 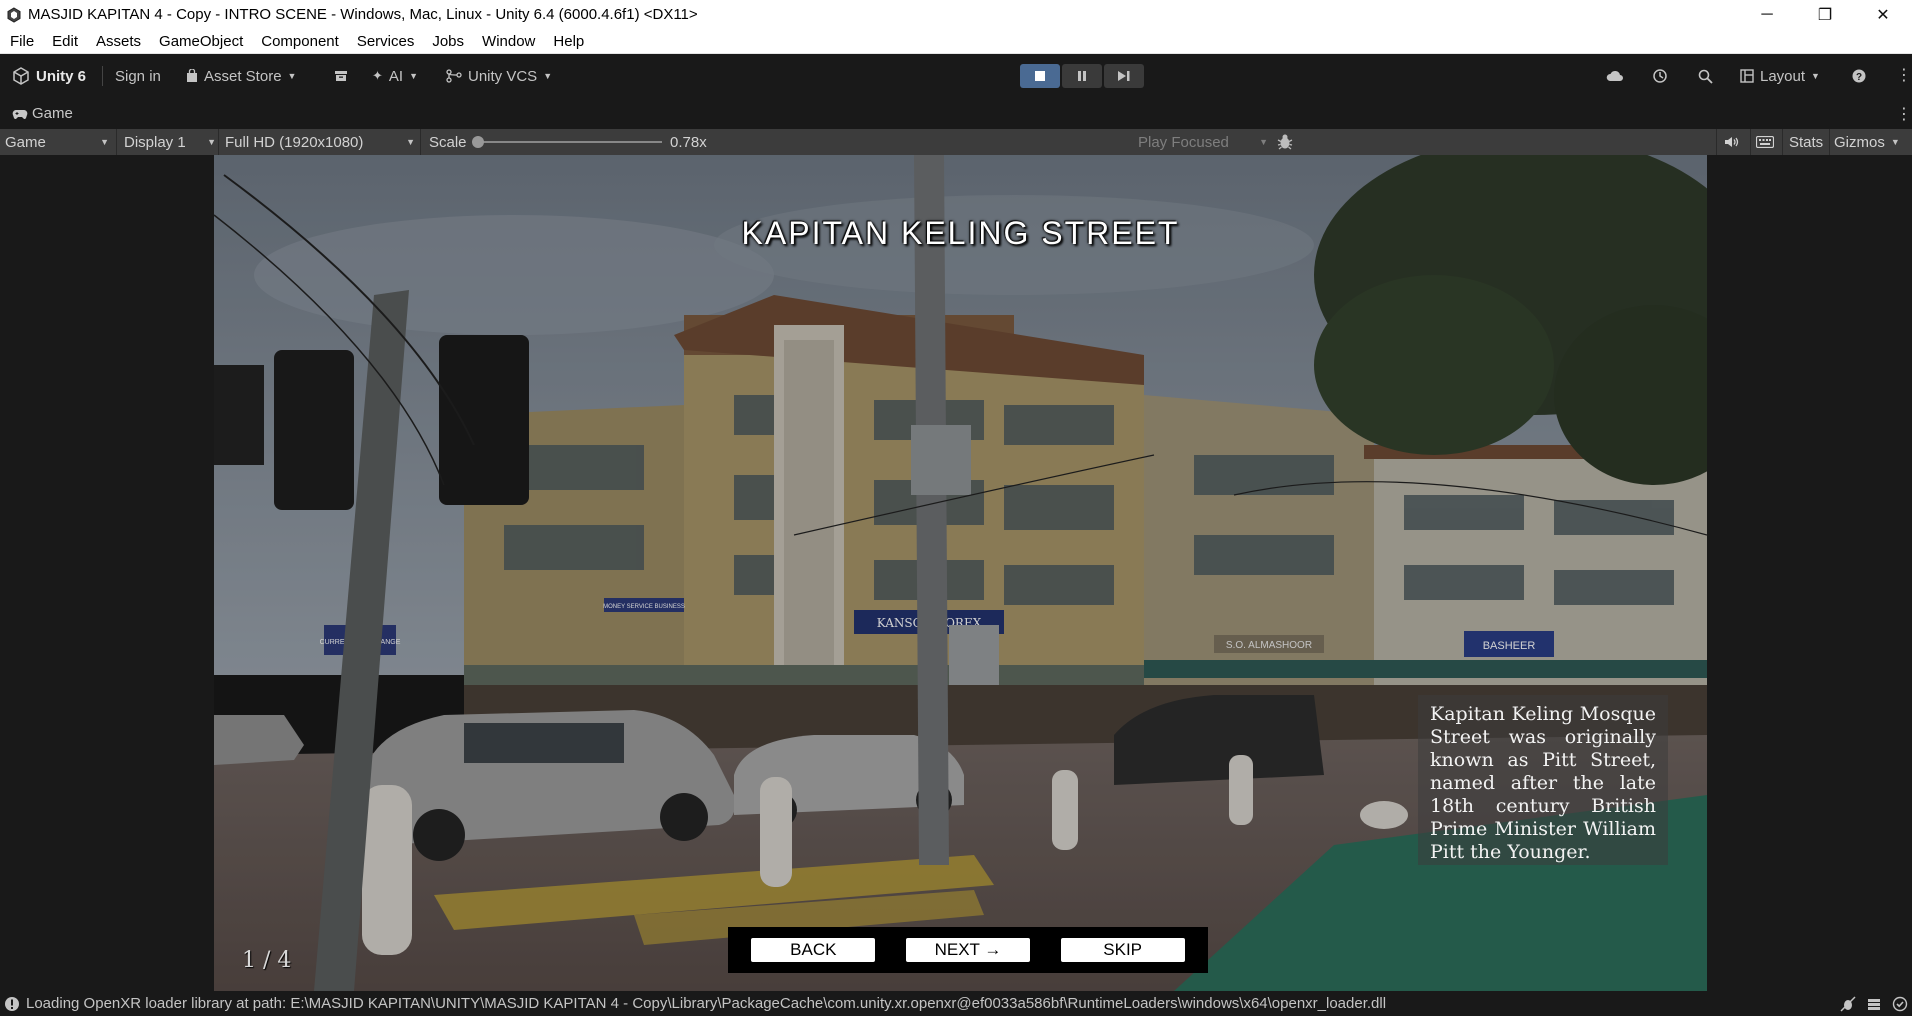 I want to click on menu-services: Services, so click(x=385, y=41).